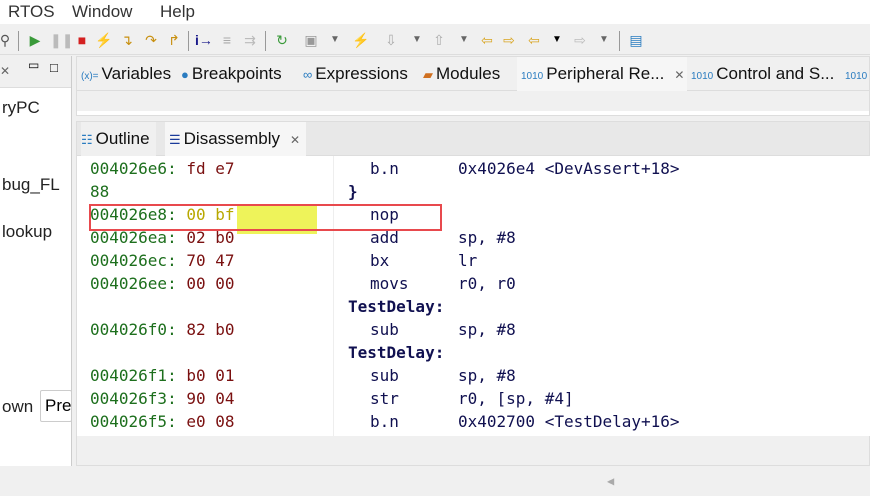  I want to click on restart-icon: ↻, so click(282, 40).